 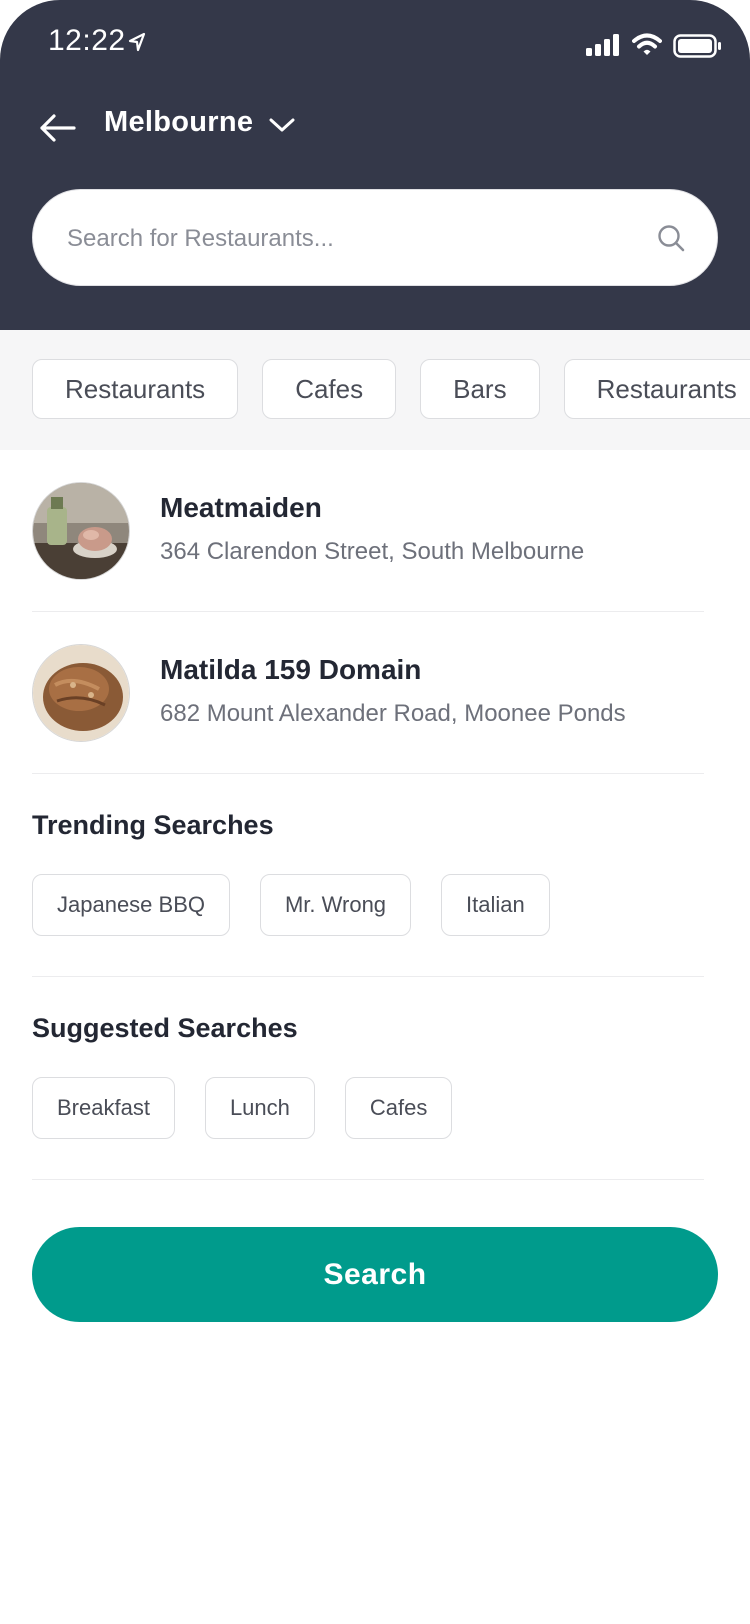 What do you see at coordinates (241, 507) in the screenshot?
I see `restaurant-name: Meatmaiden` at bounding box center [241, 507].